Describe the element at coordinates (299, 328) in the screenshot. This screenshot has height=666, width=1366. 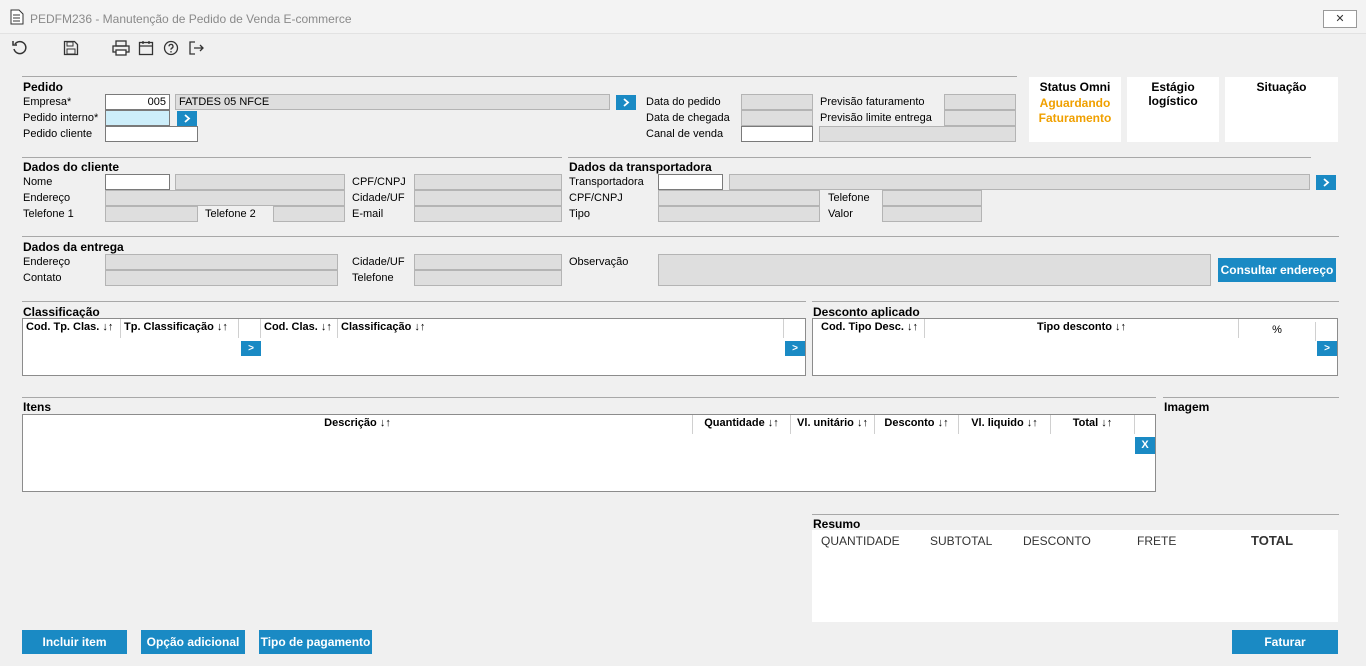
I see `col-cod-clas: Cod. Clas. ↓↑` at that location.